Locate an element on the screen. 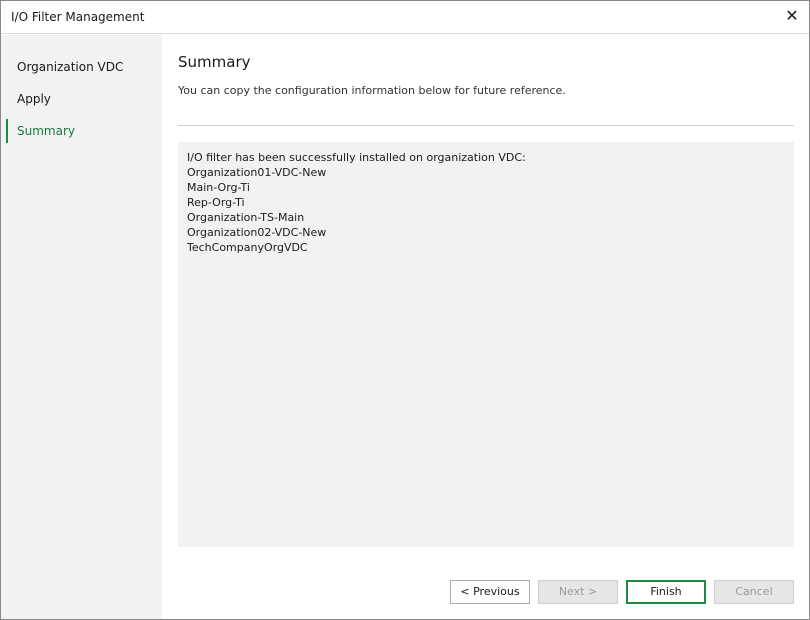 This screenshot has height=620, width=810. next-button: Next > is located at coordinates (578, 592).